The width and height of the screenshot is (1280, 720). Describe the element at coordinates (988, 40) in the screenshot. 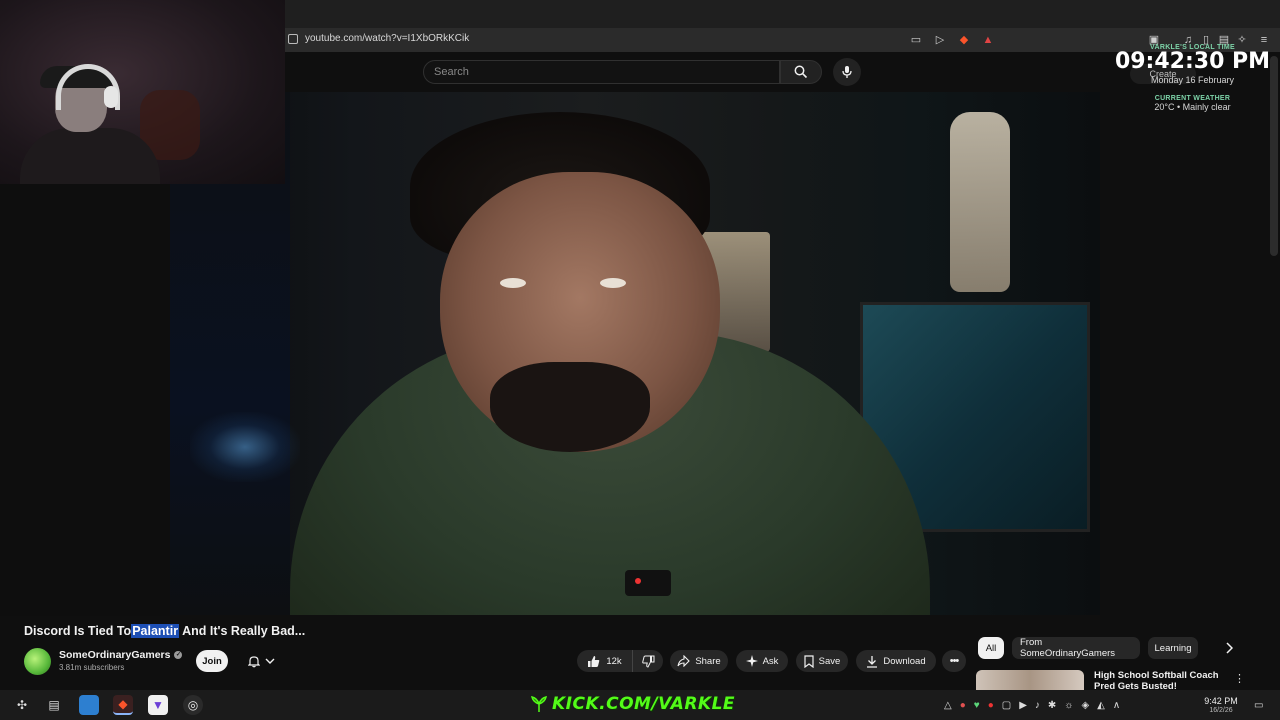

I see `brave-rewards-icon: ▲` at that location.